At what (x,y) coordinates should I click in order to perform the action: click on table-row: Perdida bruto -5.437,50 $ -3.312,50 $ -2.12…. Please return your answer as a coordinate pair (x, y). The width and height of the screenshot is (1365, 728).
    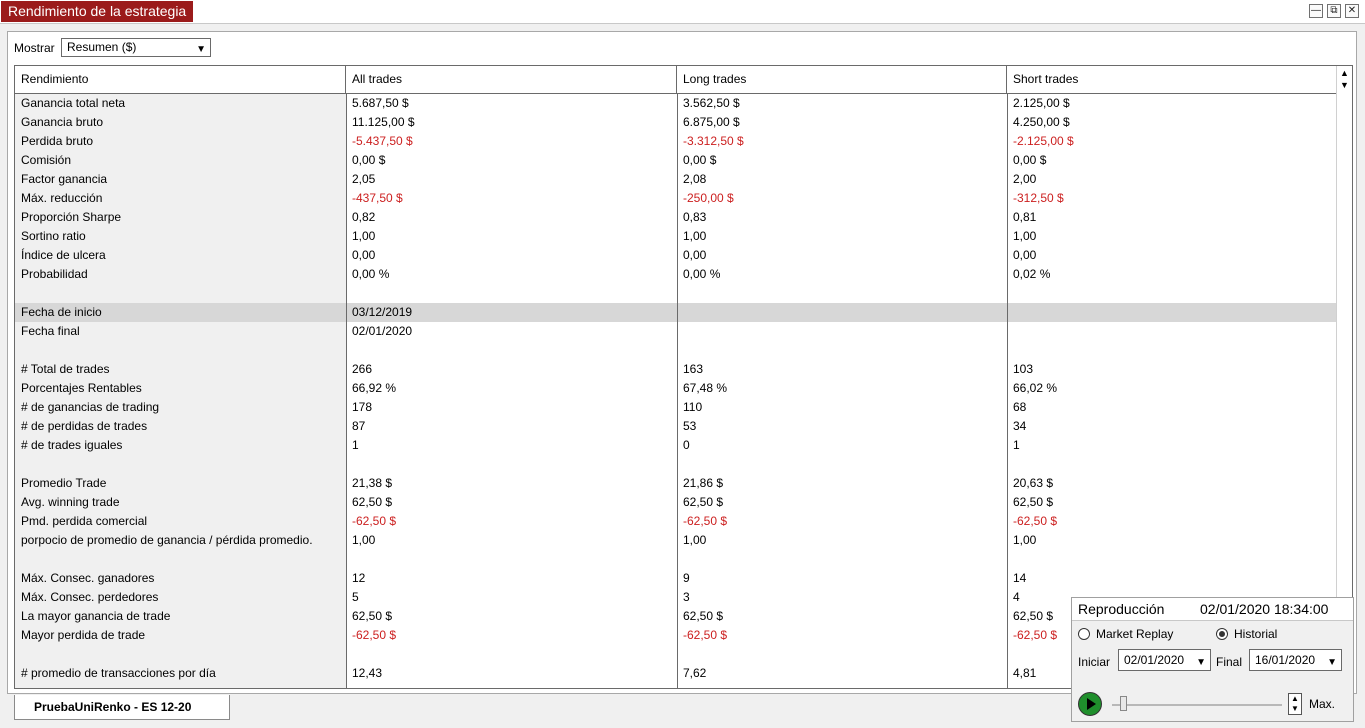
    Looking at the image, I should click on (676, 141).